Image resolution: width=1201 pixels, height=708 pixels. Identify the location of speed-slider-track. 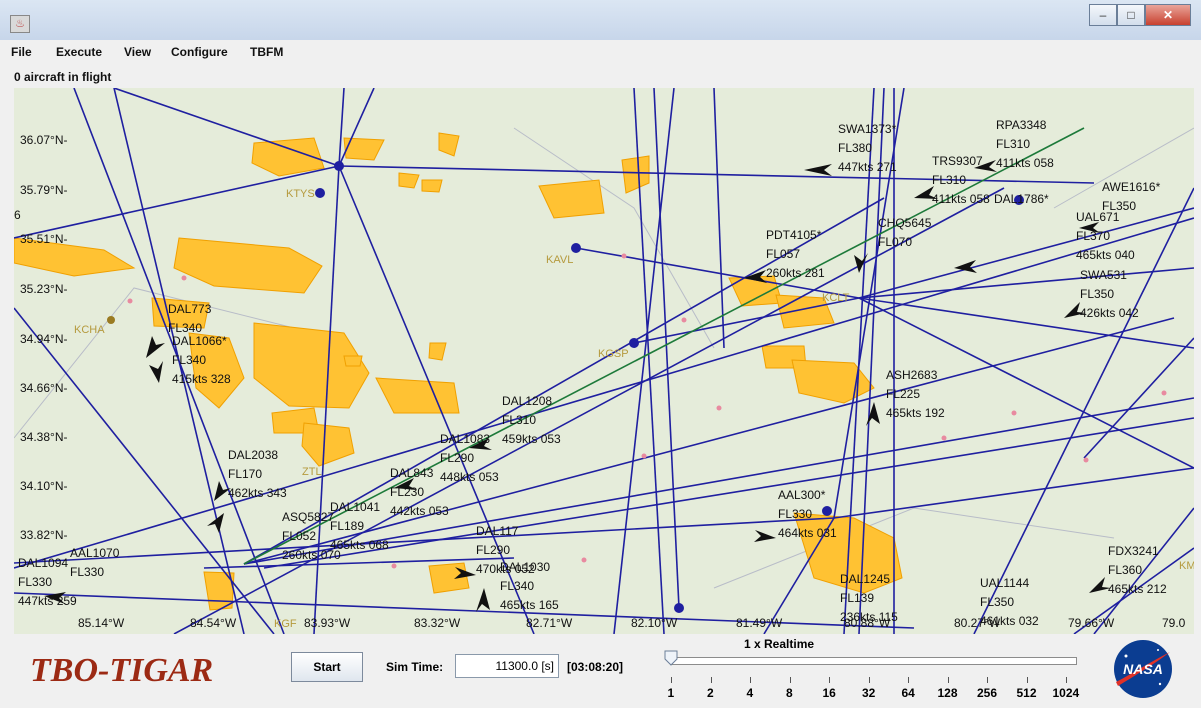
(873, 661).